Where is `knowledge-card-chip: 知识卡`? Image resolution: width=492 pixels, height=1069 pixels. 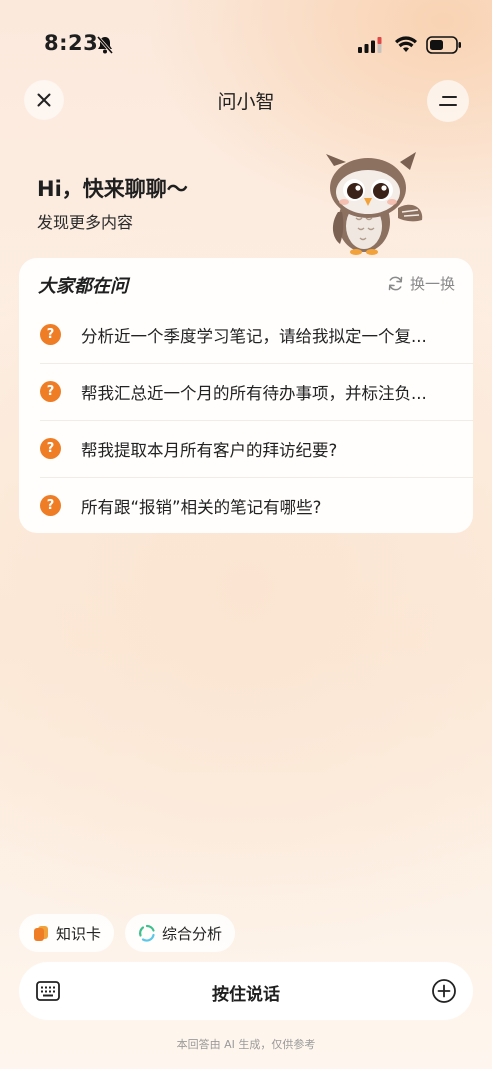
knowledge-card-chip: 知识卡 is located at coordinates (67, 933).